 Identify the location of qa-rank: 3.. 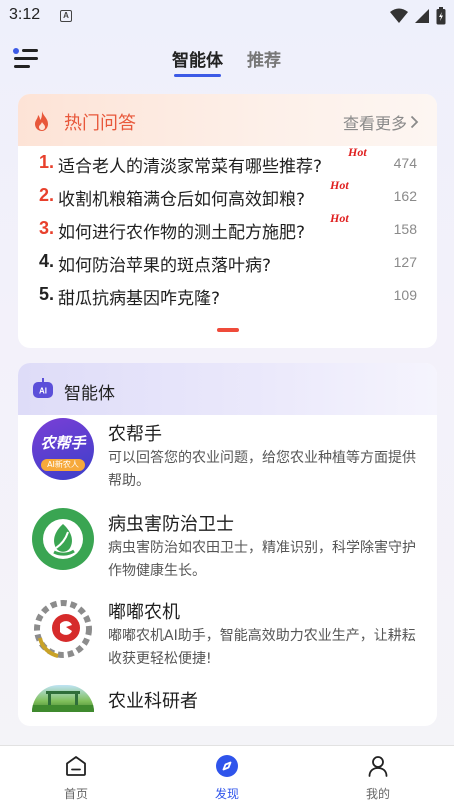
(47, 228).